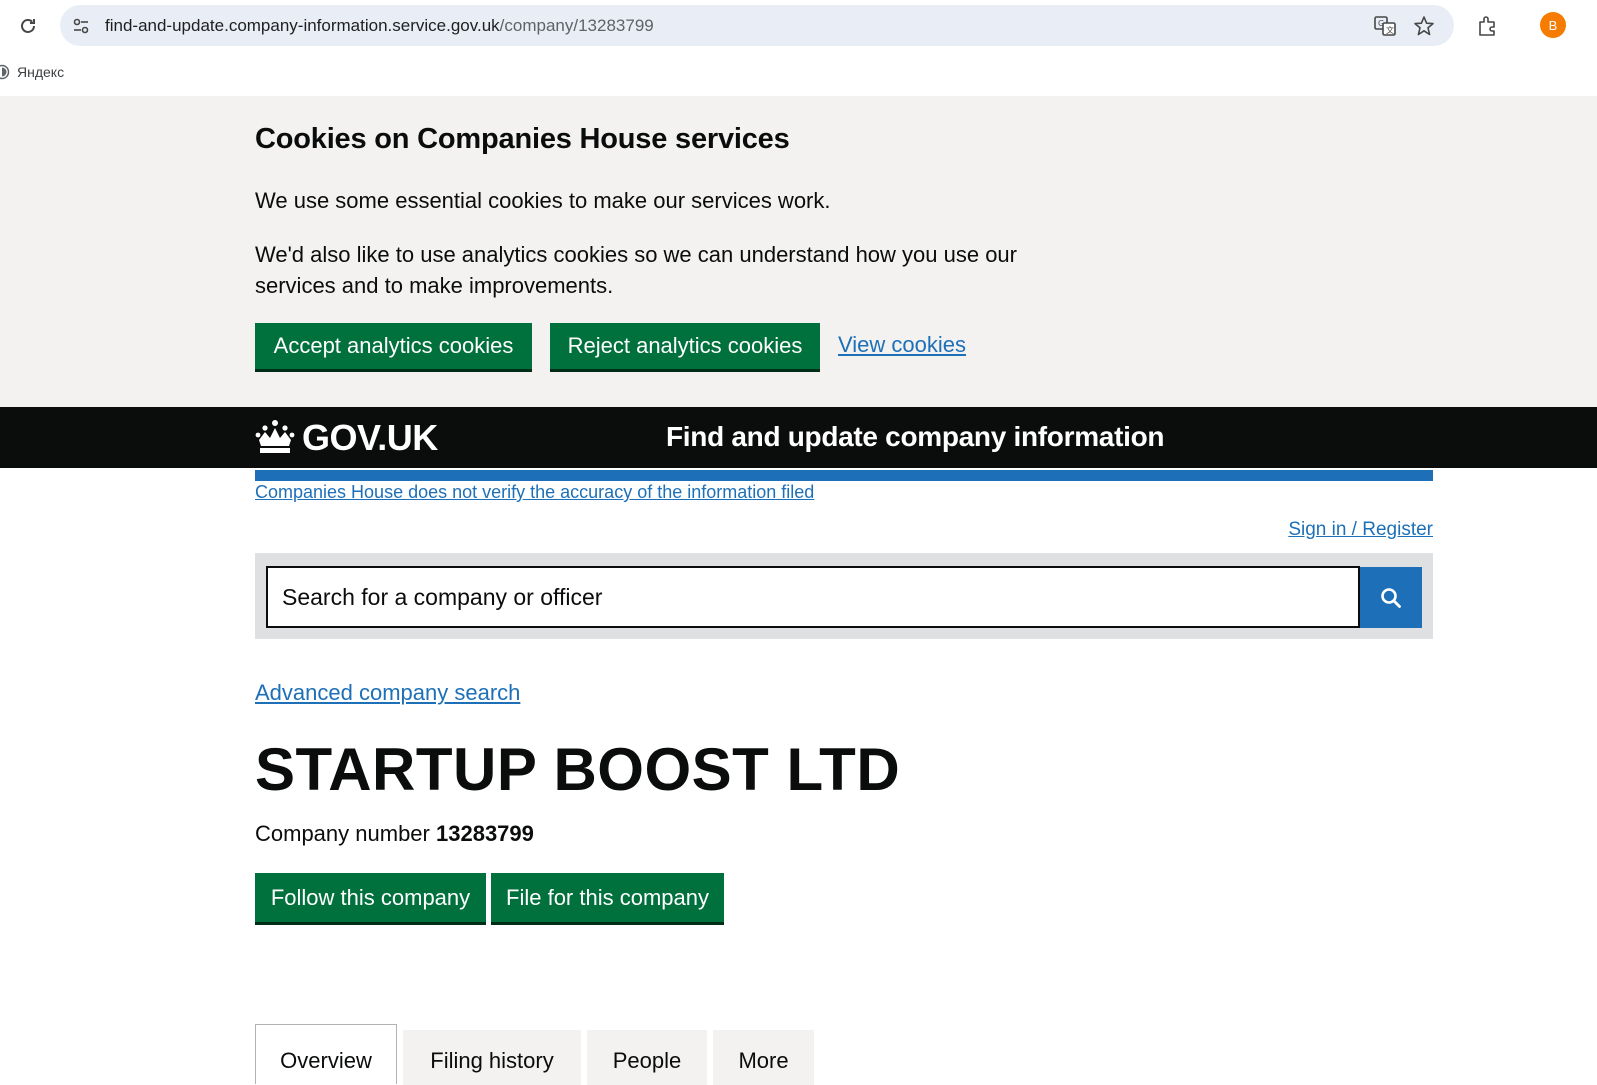  What do you see at coordinates (915, 437) in the screenshot?
I see `service-name: Find and update company information` at bounding box center [915, 437].